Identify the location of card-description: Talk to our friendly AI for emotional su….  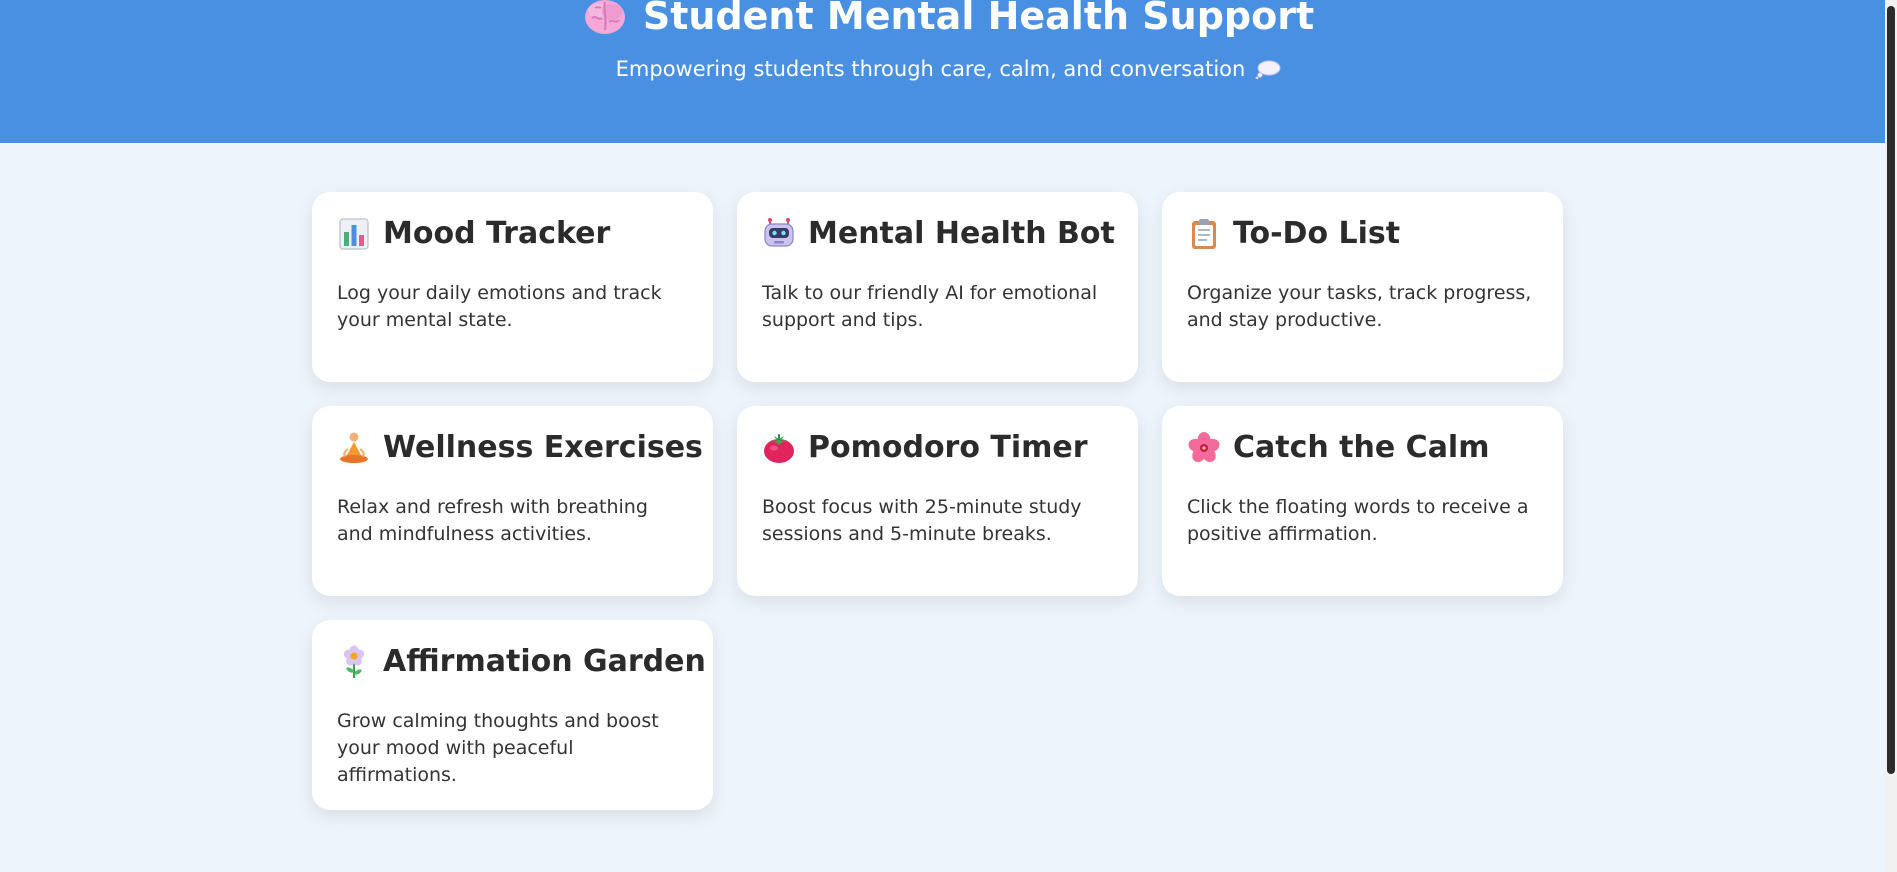
(930, 306).